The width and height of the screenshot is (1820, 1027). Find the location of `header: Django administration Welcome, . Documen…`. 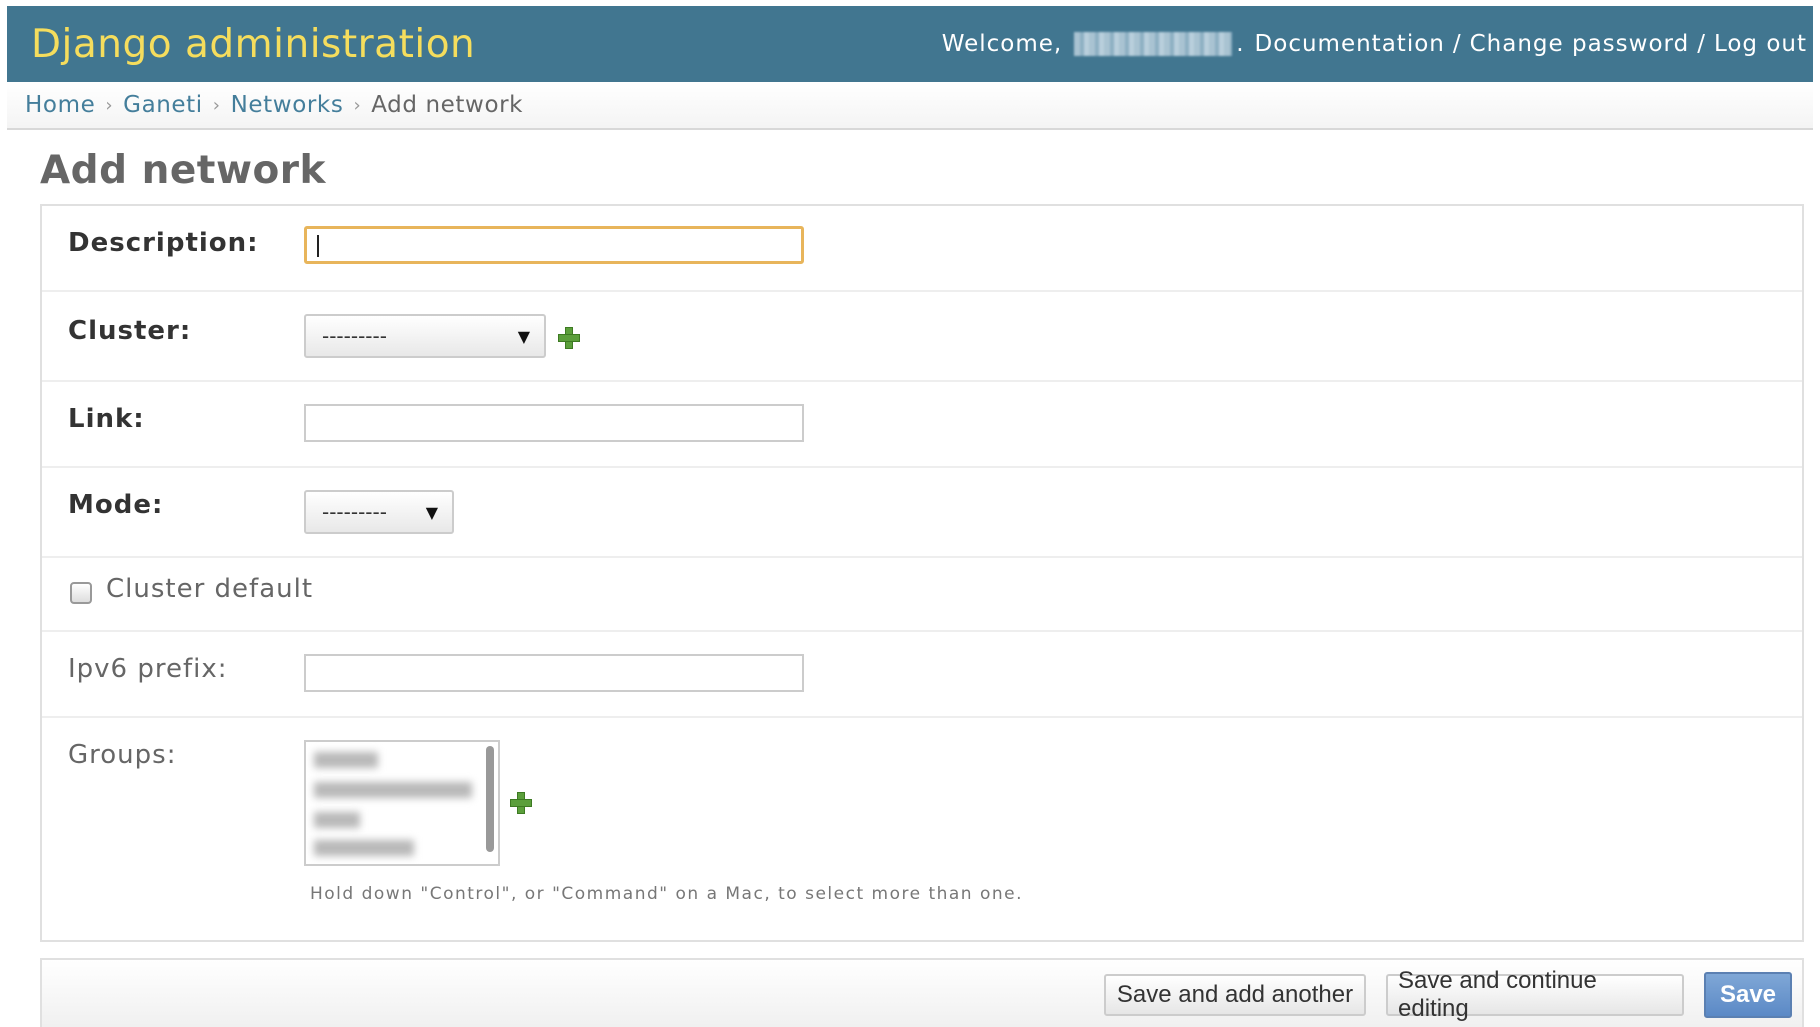

header: Django administration Welcome, . Documen… is located at coordinates (910, 44).